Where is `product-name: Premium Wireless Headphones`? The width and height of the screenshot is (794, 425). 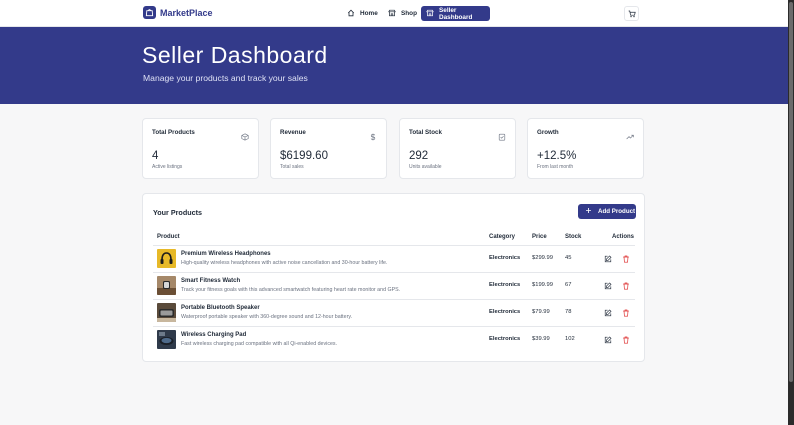 product-name: Premium Wireless Headphones is located at coordinates (226, 254).